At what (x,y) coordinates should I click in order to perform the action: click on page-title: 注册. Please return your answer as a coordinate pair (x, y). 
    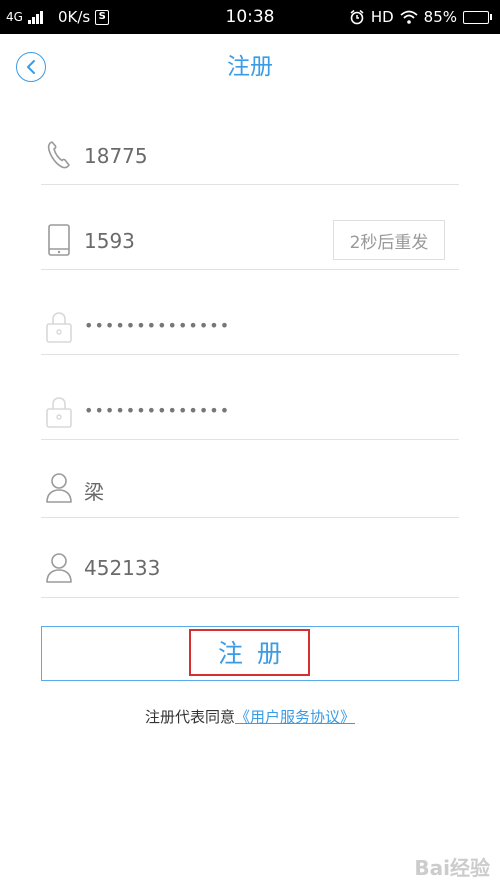
    Looking at the image, I should click on (250, 67).